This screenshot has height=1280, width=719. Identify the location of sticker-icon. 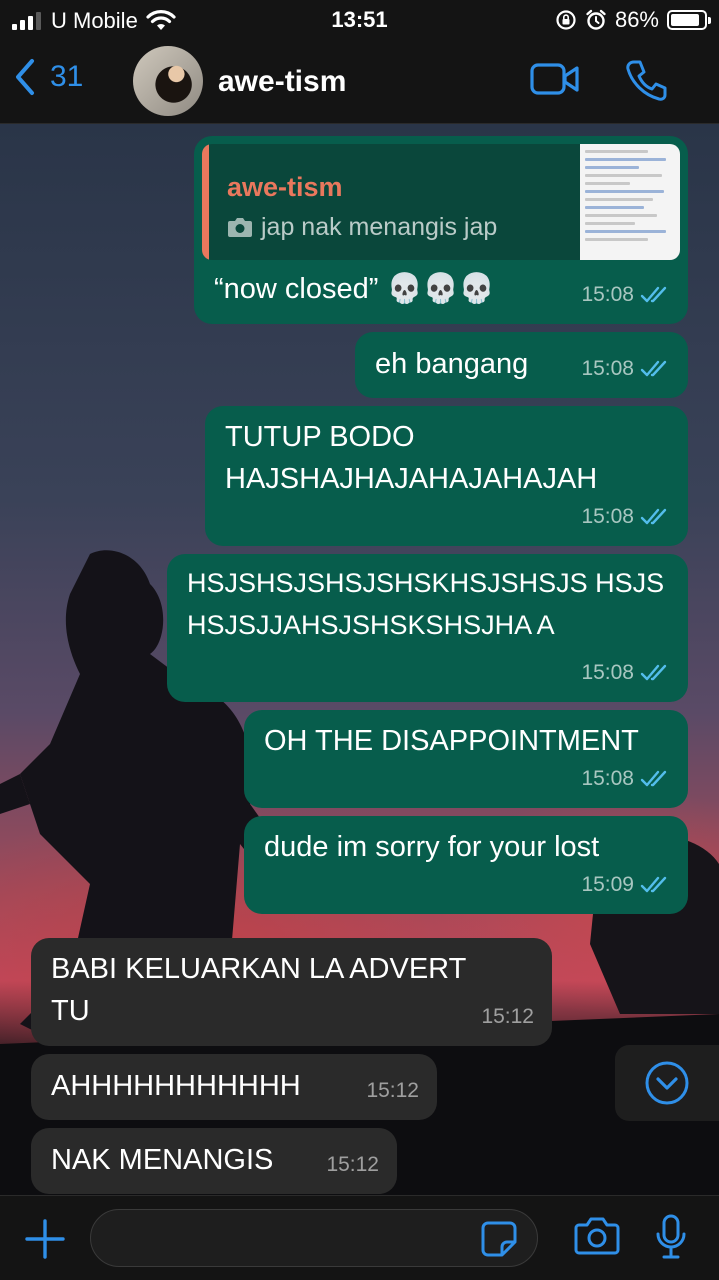
(499, 1239).